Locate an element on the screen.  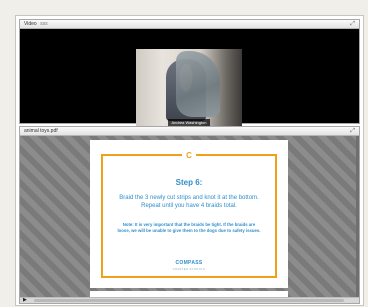
pdf-pod-title: animal toys.pdf is located at coordinates (41, 131).